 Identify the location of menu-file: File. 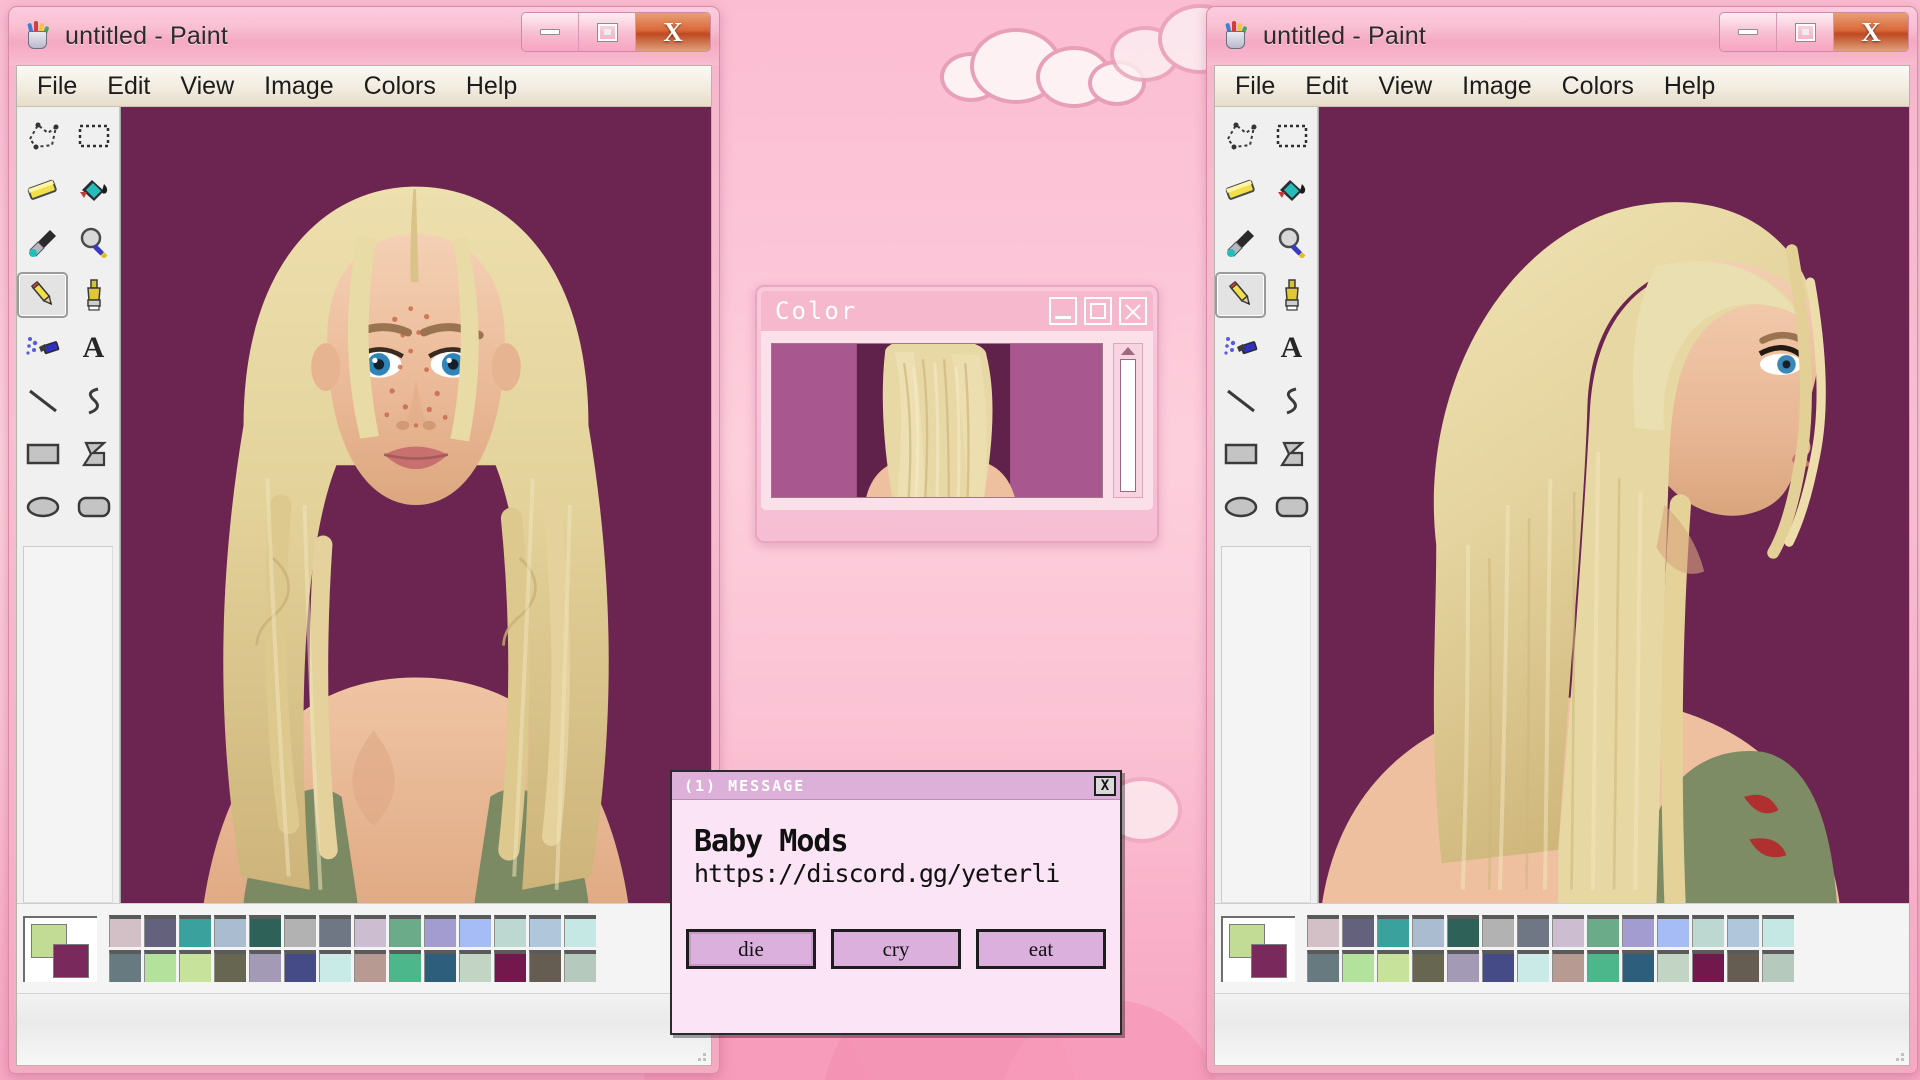
(57, 86).